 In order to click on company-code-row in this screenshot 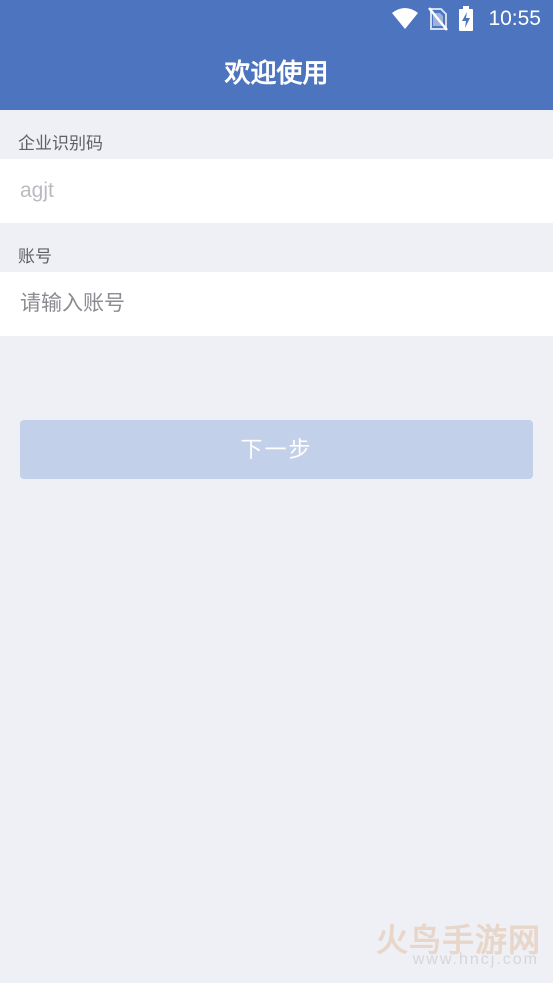, I will do `click(276, 191)`.